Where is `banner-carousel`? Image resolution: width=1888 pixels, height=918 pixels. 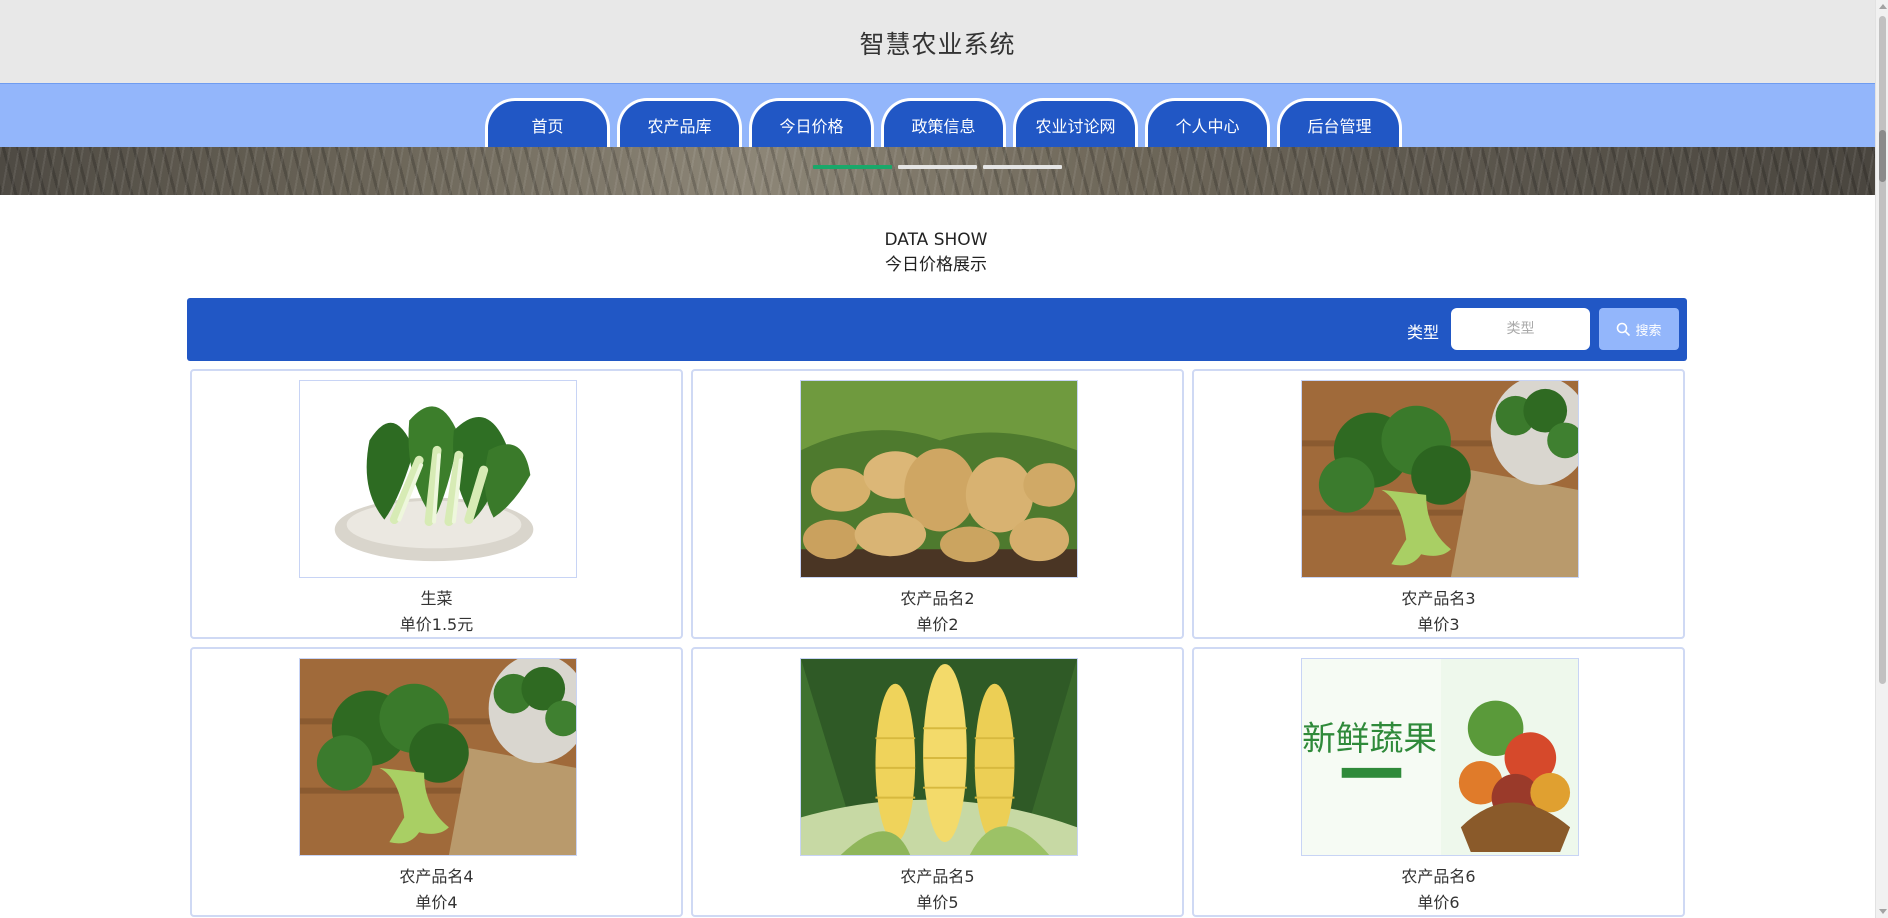
banner-carousel is located at coordinates (937, 171).